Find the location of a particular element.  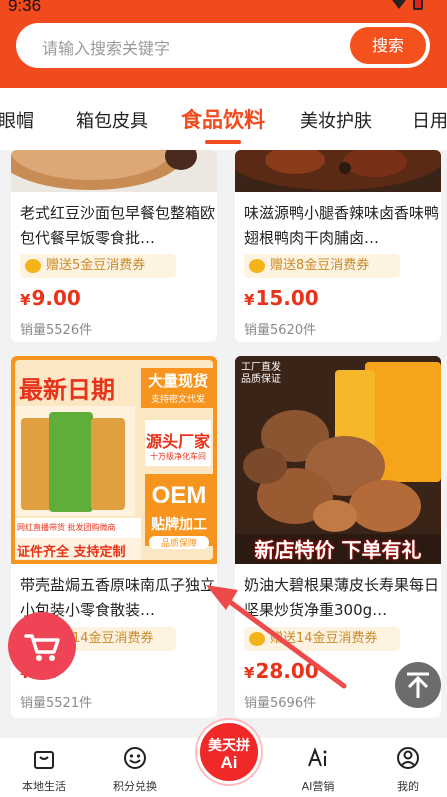

product-sales: 销量5620件 is located at coordinates (280, 330).